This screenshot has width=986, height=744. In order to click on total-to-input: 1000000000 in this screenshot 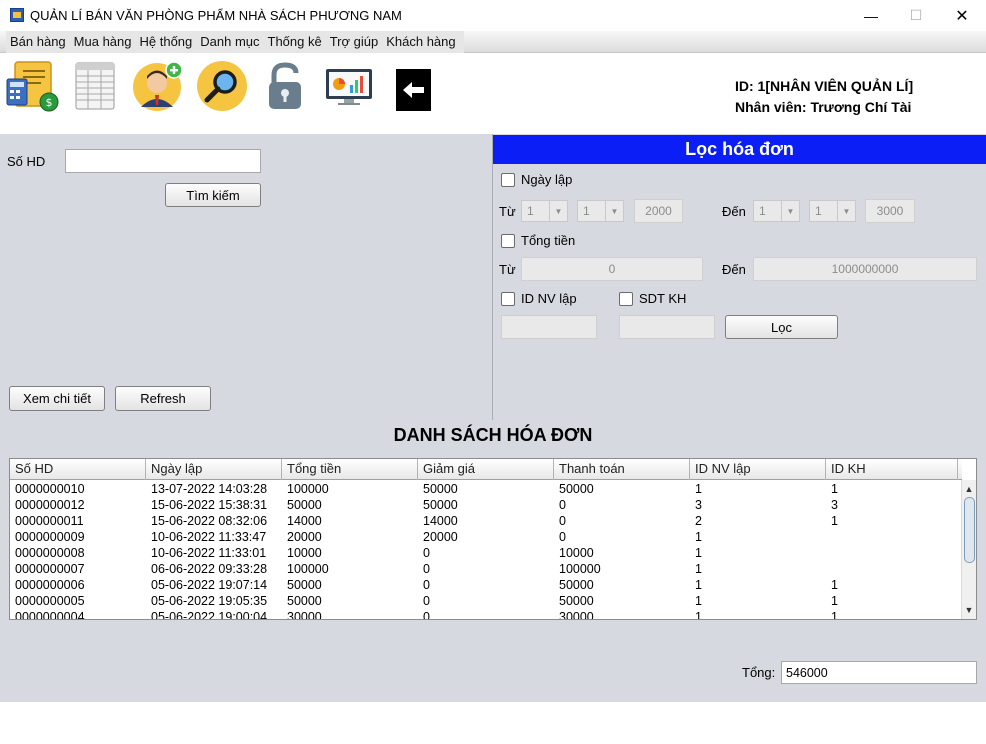, I will do `click(865, 269)`.